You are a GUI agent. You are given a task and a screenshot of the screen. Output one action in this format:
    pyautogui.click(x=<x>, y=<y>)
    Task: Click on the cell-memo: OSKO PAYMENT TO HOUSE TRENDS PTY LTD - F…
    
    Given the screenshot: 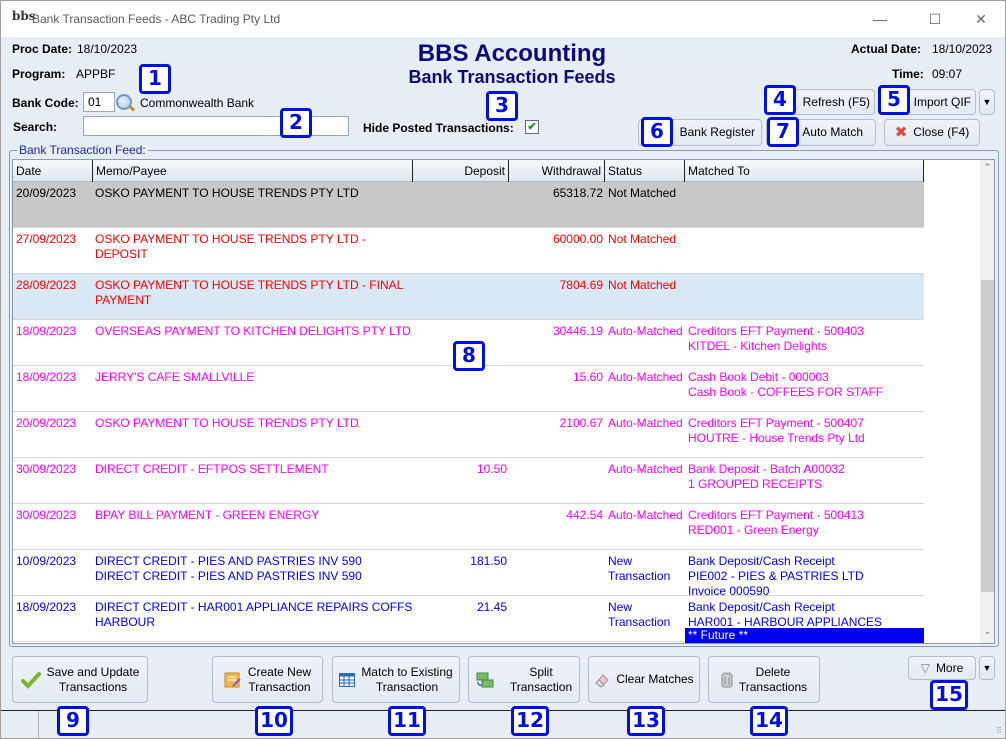 What is the action you would take?
    pyautogui.click(x=249, y=292)
    